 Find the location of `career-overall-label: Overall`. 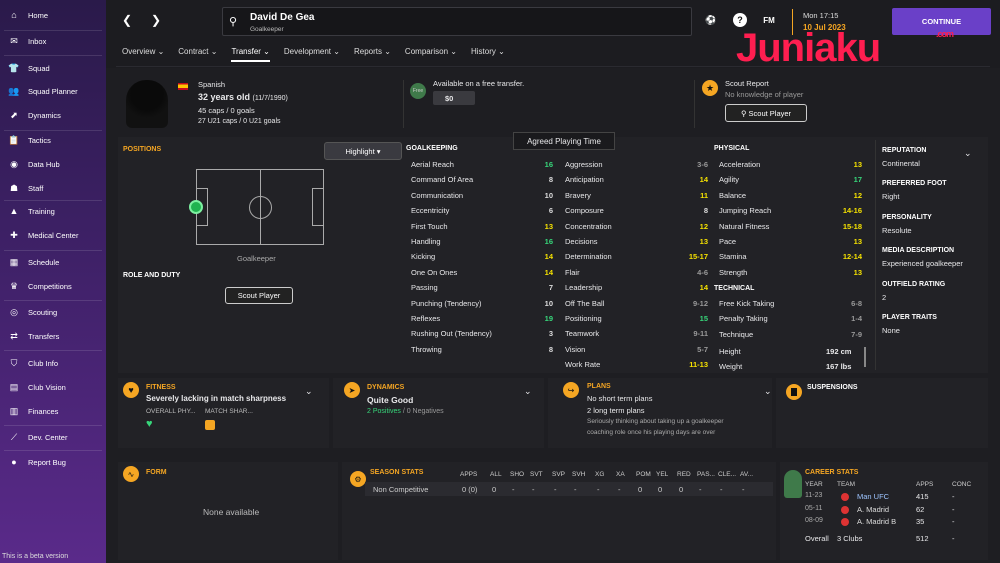

career-overall-label: Overall is located at coordinates (817, 538).